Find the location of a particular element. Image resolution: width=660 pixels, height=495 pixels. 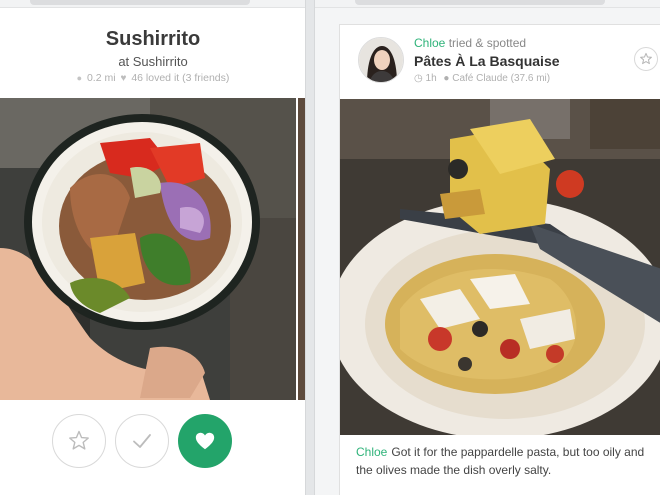

dish-name: Pâtes À La Basquaise is located at coordinates (487, 61).